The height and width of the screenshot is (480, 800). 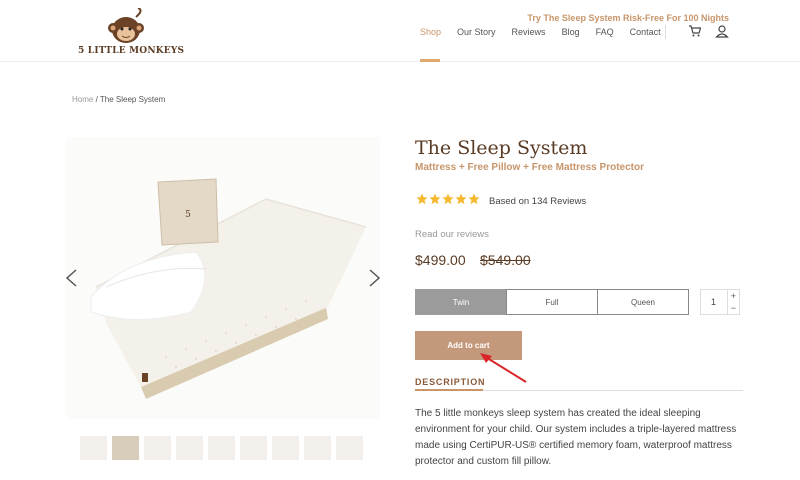 I want to click on review-count: Based on 134 Reviews, so click(x=537, y=201).